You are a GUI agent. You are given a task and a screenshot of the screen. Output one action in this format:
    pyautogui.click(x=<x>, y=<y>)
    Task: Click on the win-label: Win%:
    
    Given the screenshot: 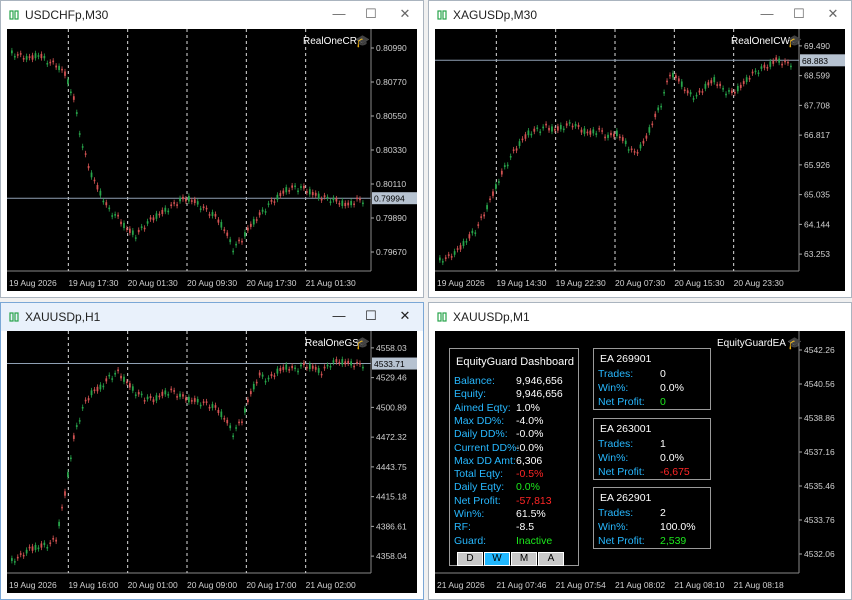 What is the action you would take?
    pyautogui.click(x=613, y=388)
    